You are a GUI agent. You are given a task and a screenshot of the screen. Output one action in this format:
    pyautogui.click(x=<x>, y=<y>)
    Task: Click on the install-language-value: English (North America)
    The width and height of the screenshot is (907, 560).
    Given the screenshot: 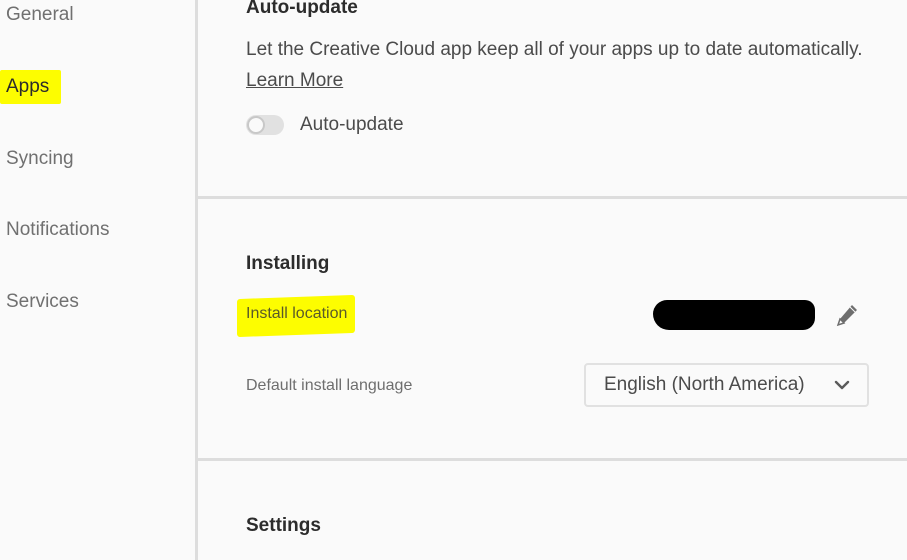 What is the action you would take?
    pyautogui.click(x=704, y=384)
    